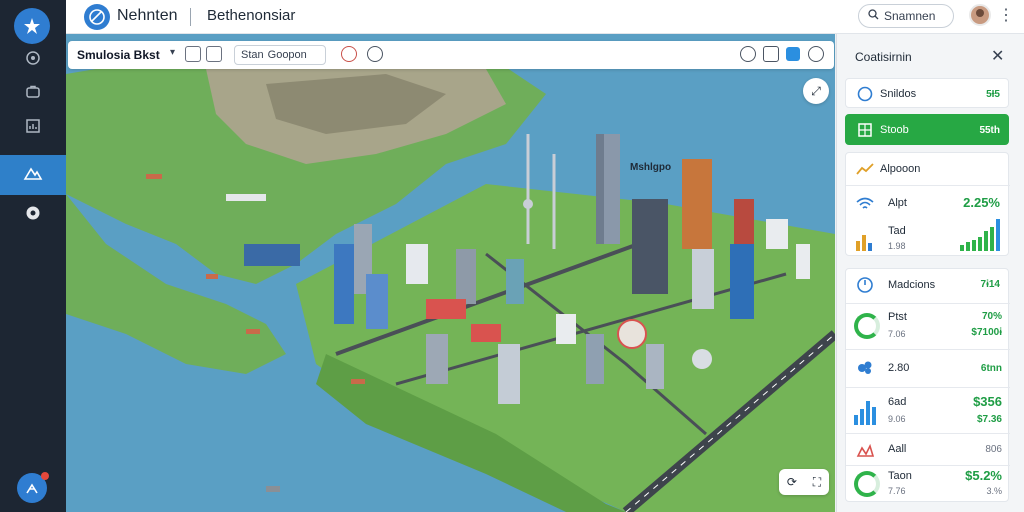  I want to click on sidebar-item-eye, so click(33, 215).